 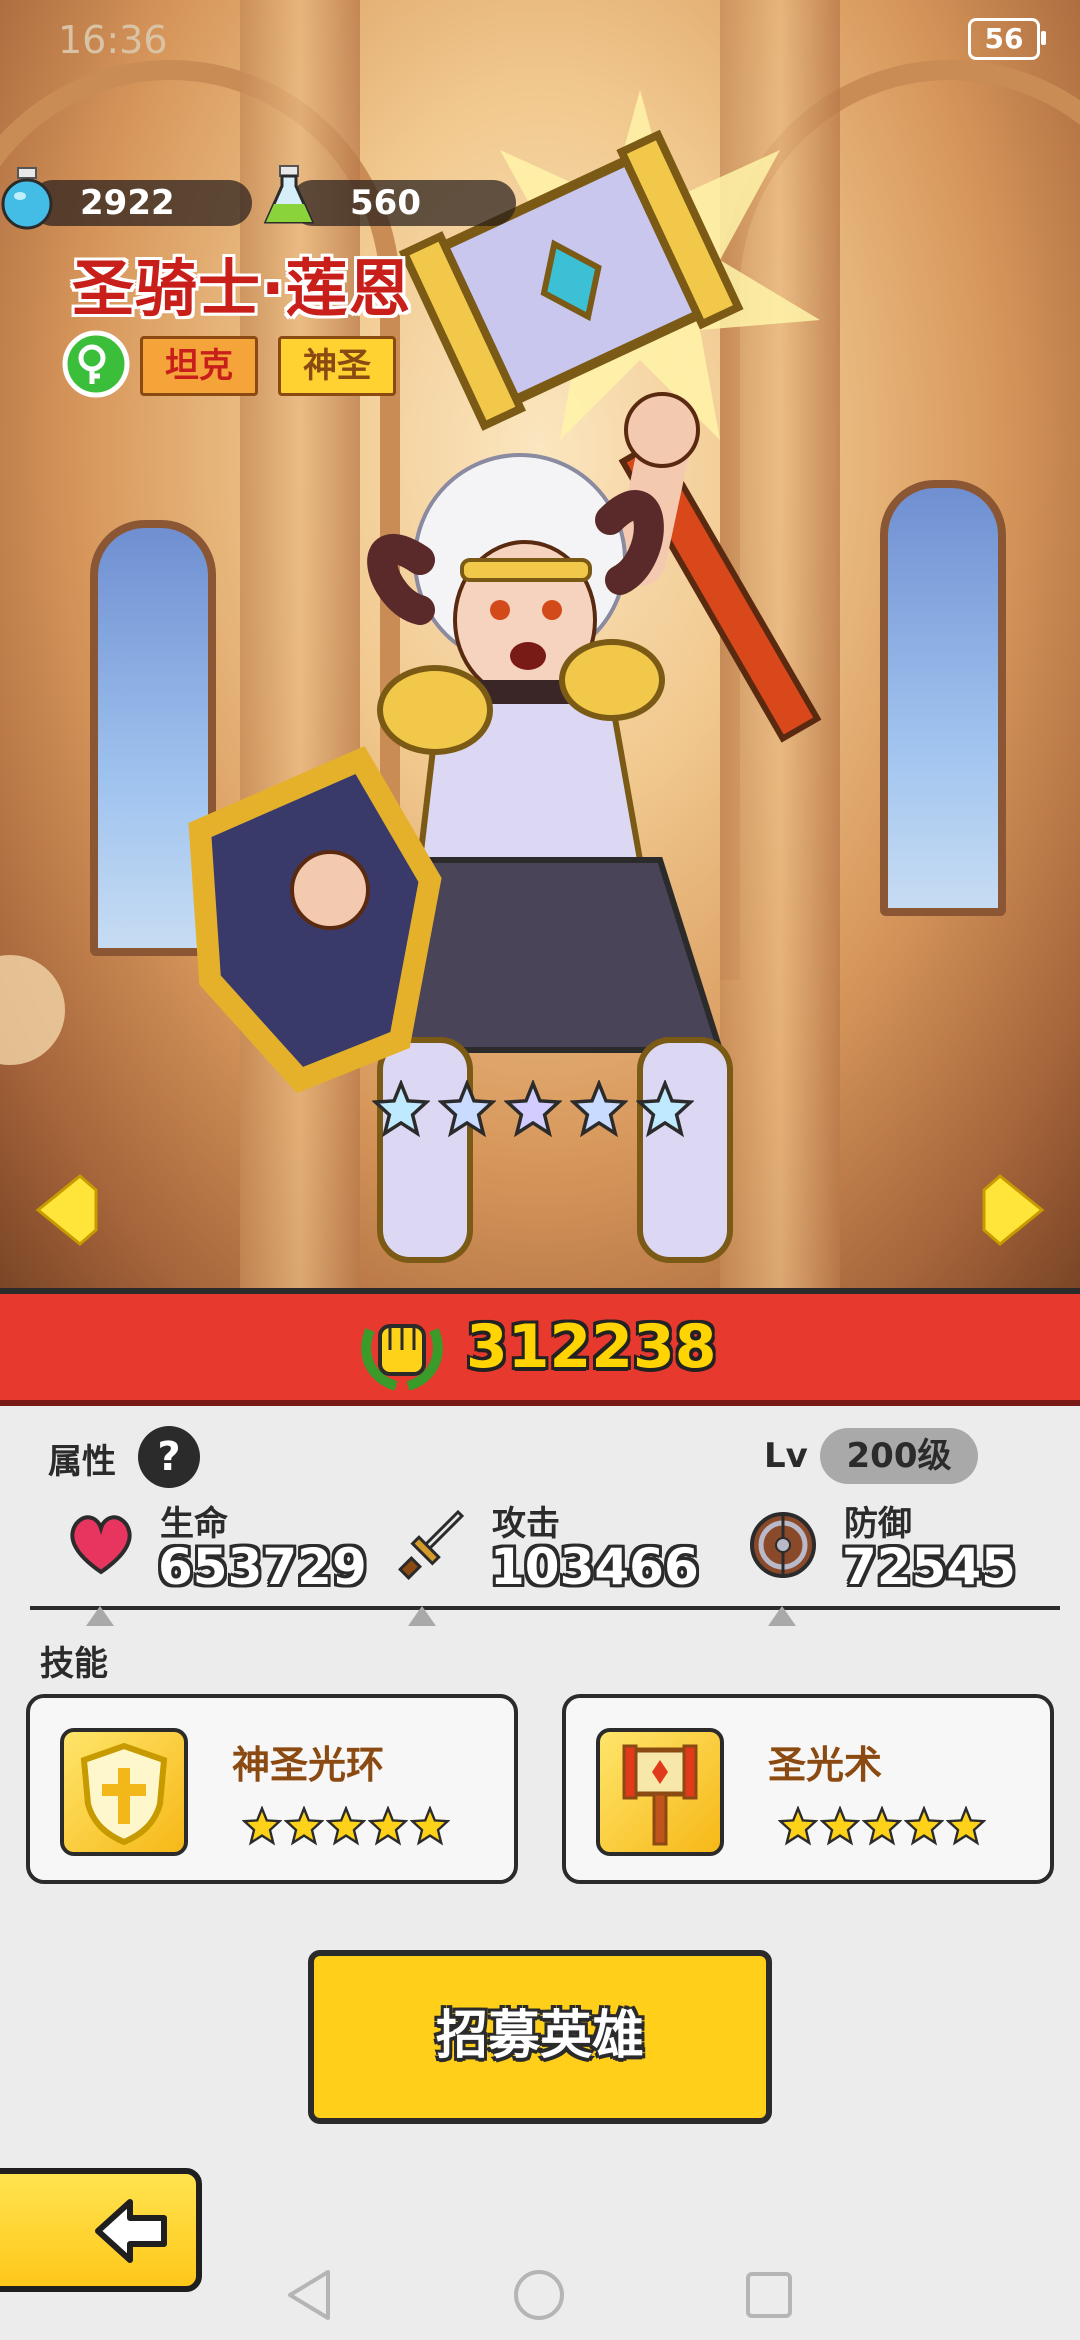 I want to click on attributes-divider, so click(x=545, y=1608).